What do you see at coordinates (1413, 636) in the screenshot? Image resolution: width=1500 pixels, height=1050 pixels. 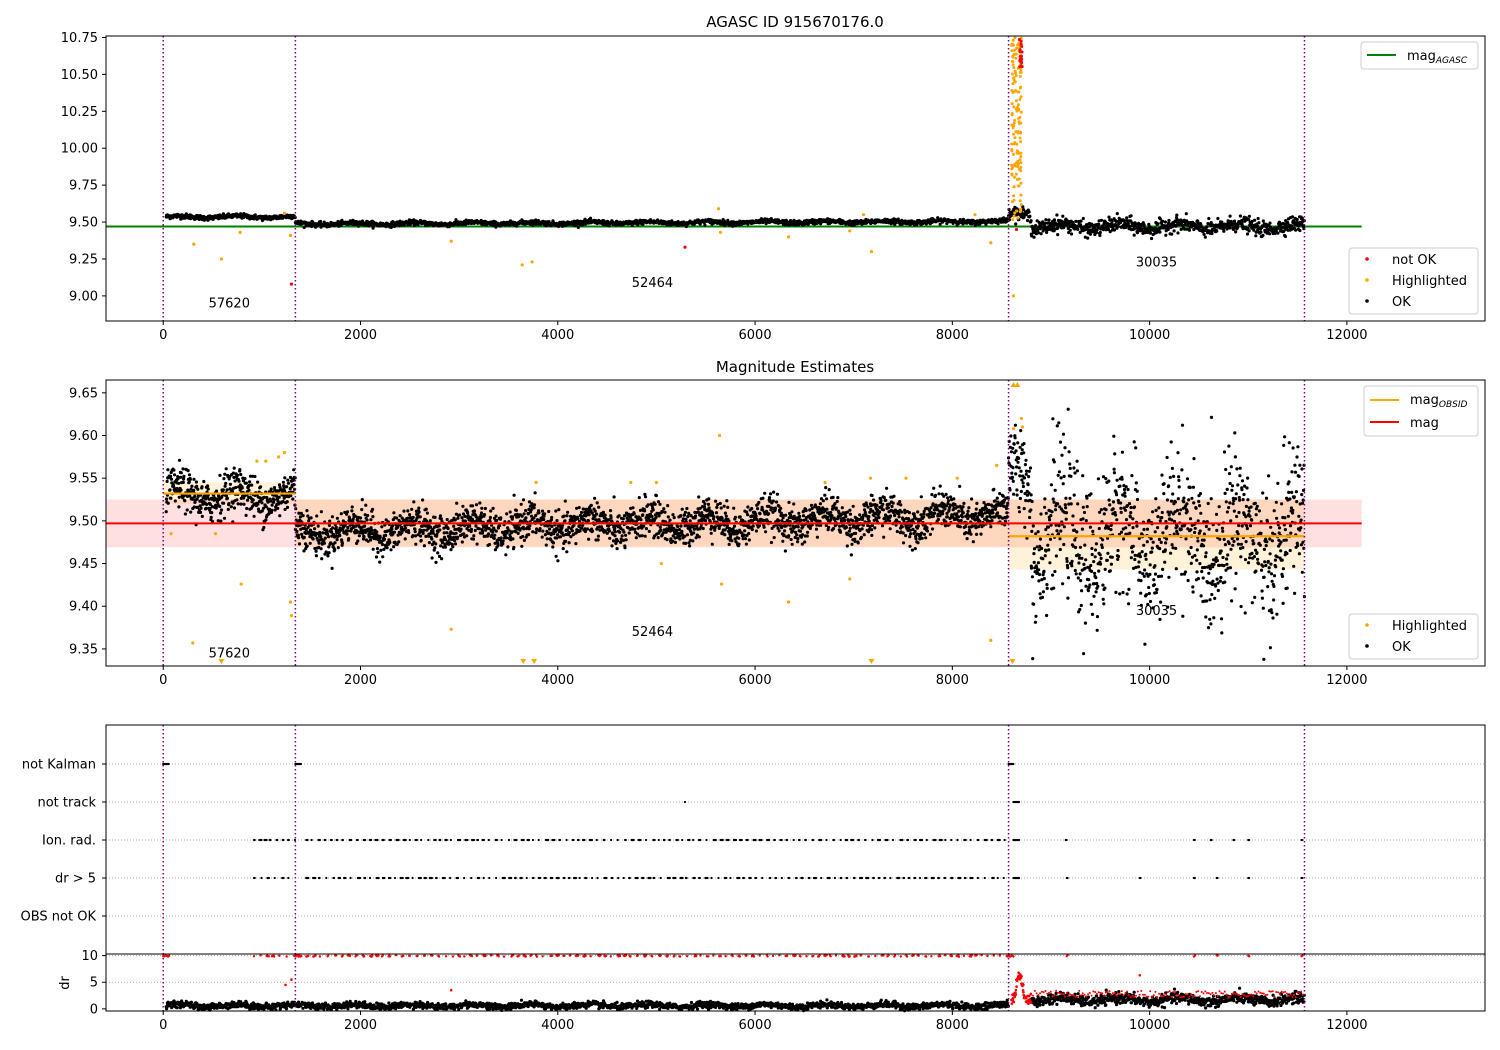 I see `legend-status: Highlighted OK` at bounding box center [1413, 636].